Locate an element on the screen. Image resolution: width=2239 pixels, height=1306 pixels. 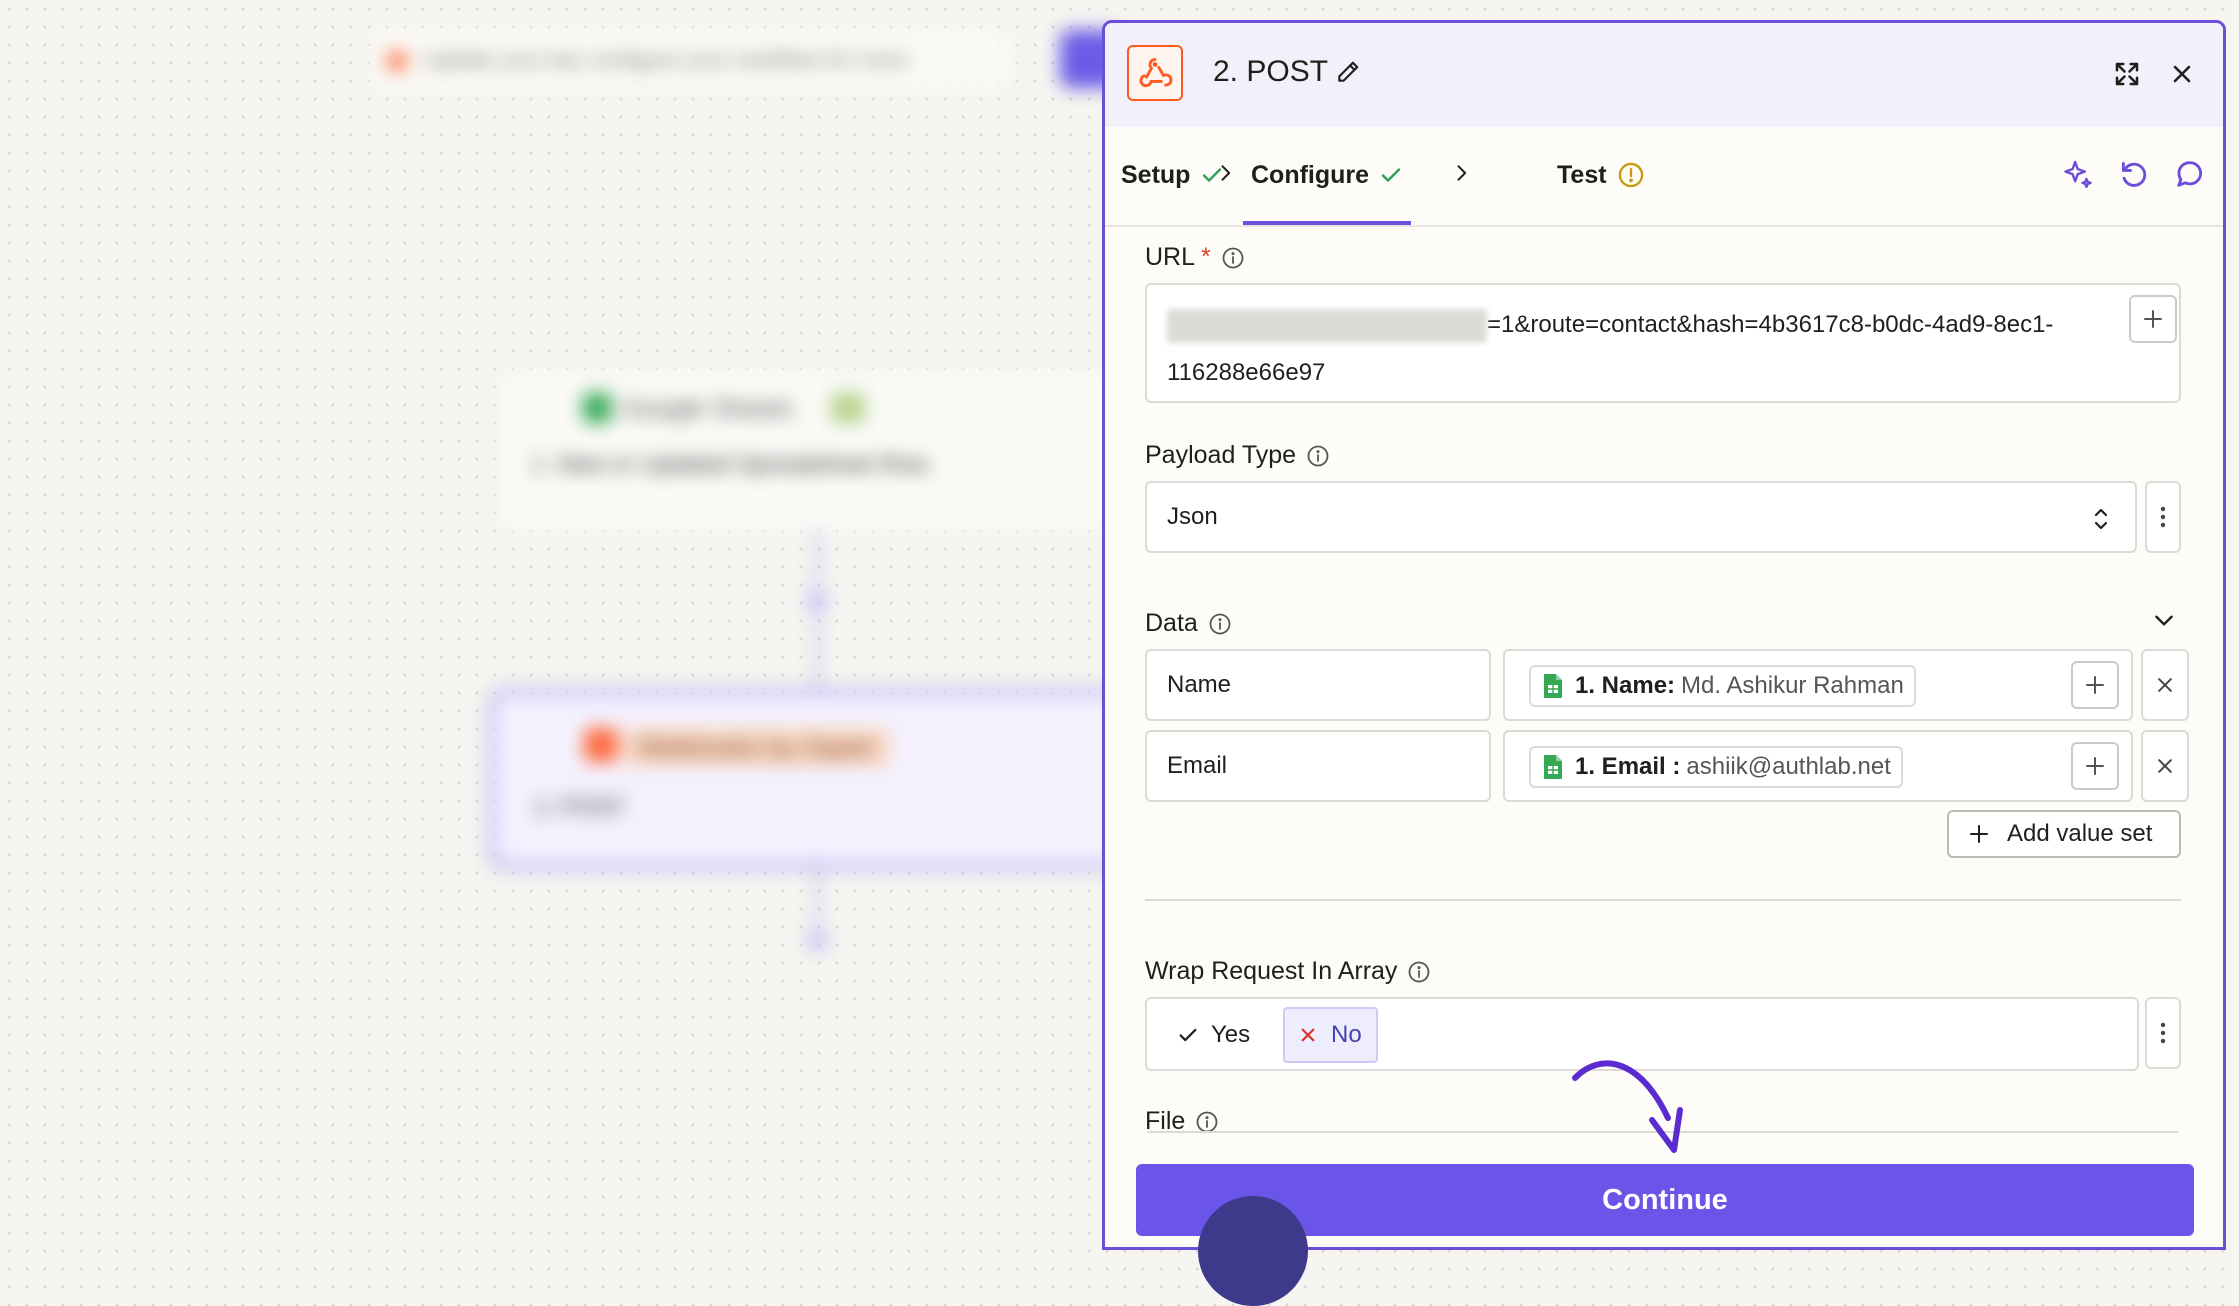
pencil-icon is located at coordinates (1348, 72).